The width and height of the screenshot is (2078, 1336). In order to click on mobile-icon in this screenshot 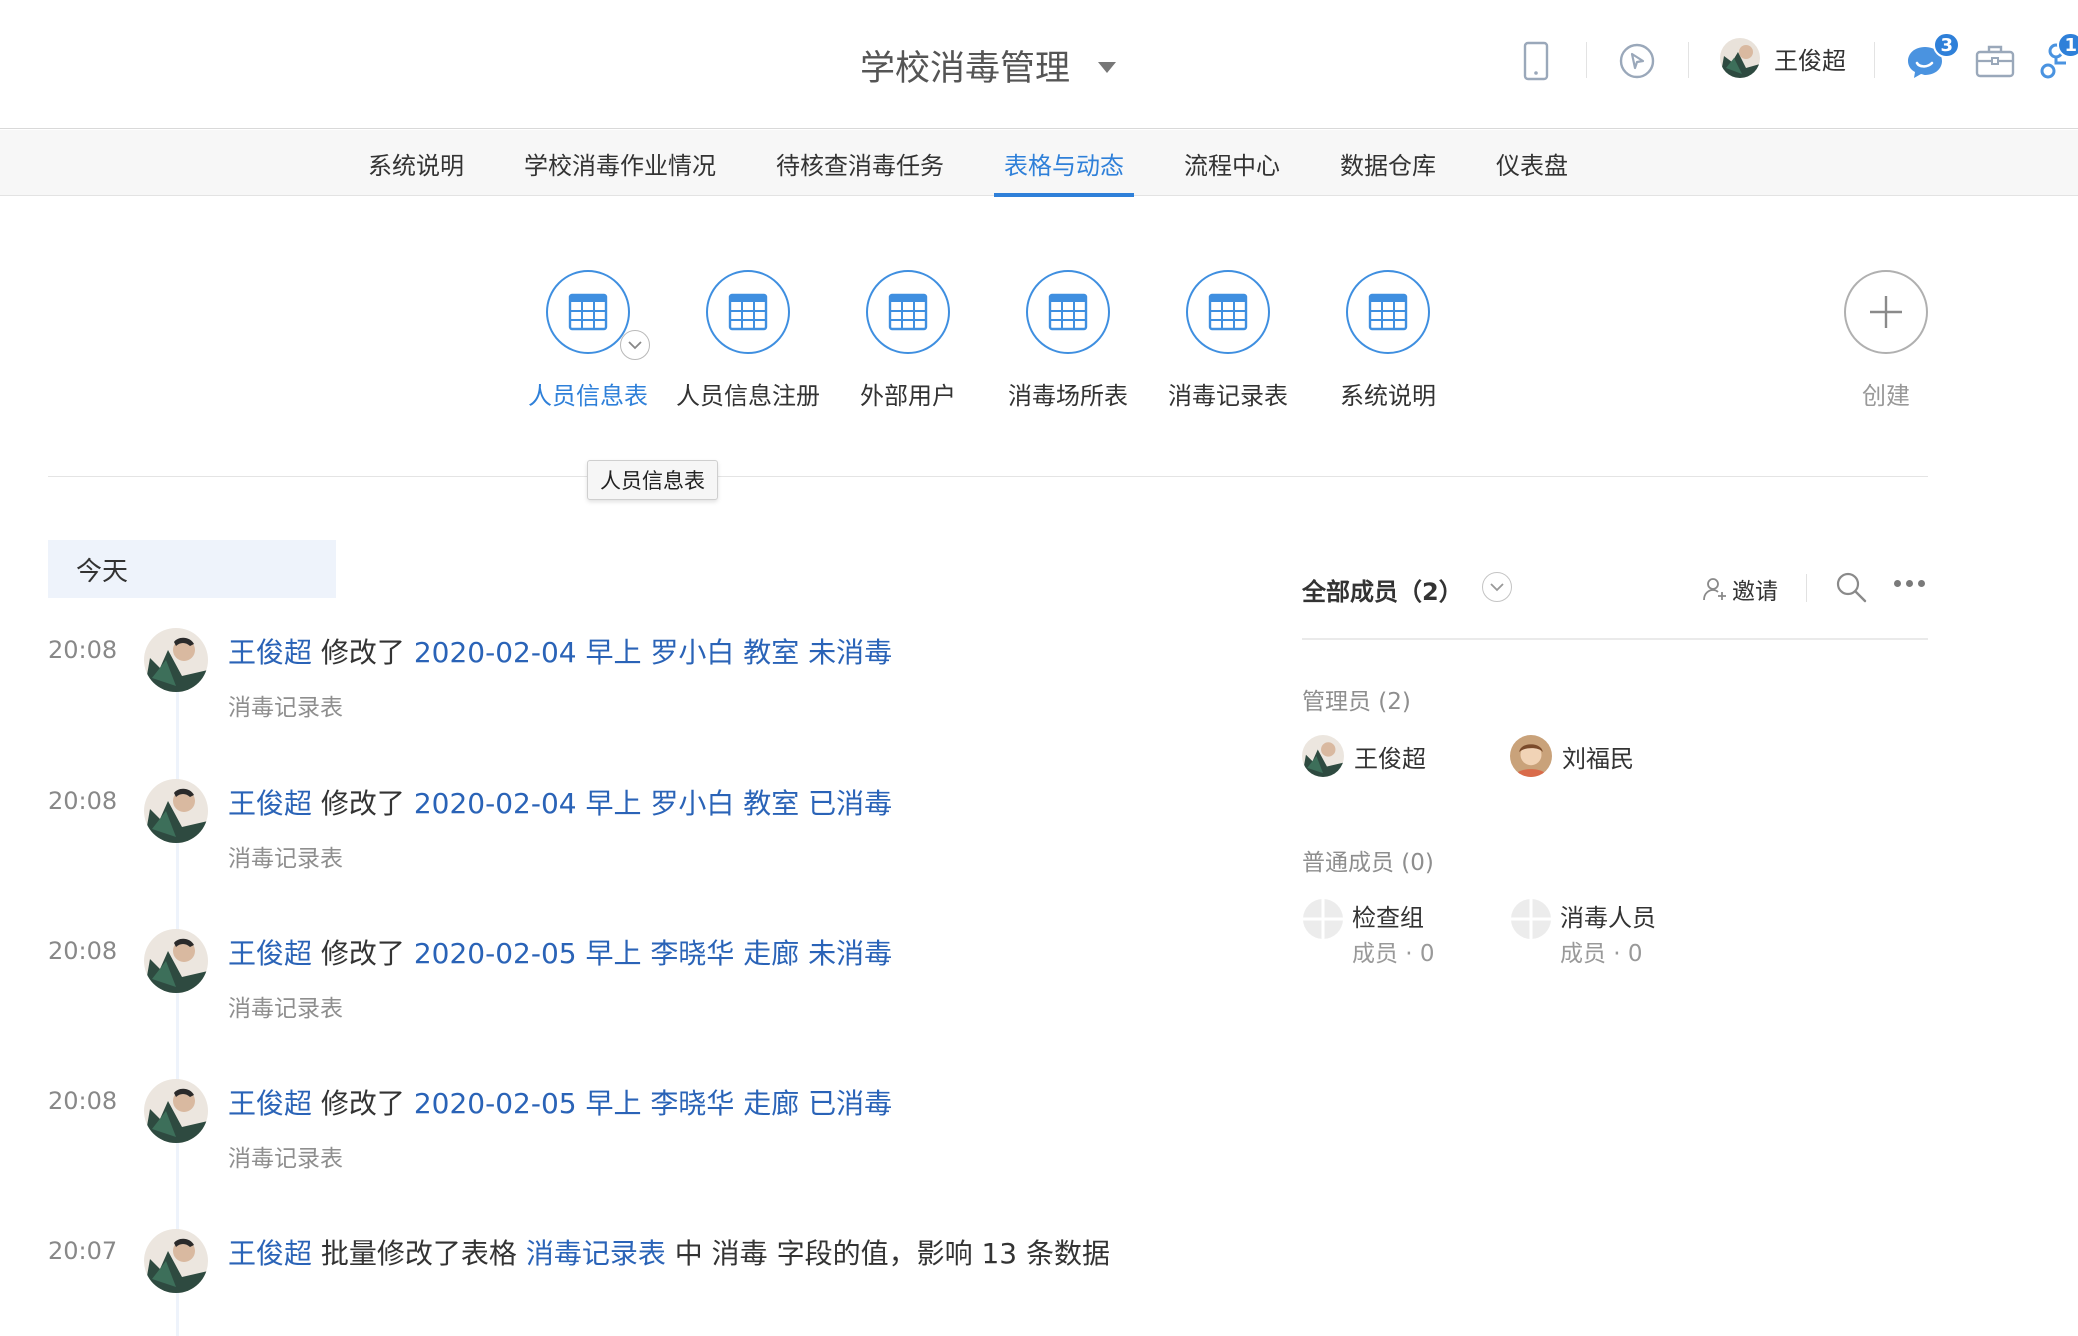, I will do `click(1536, 61)`.